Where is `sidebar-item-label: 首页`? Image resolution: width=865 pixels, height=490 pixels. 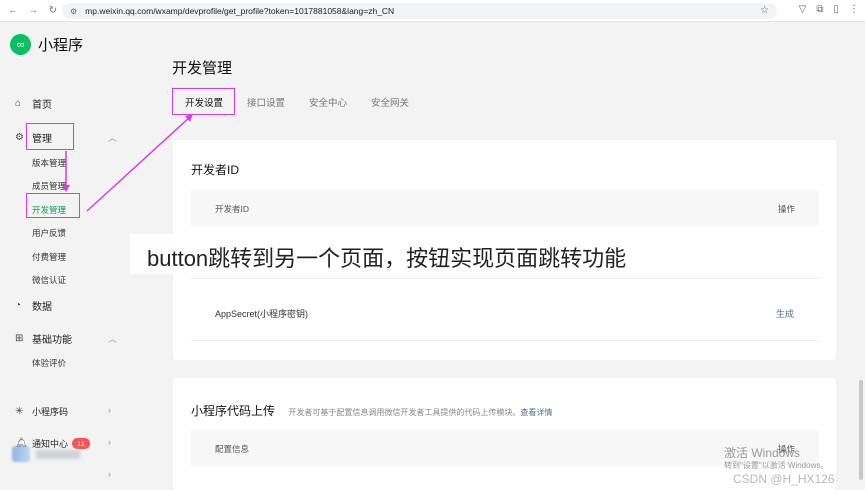 sidebar-item-label: 首页 is located at coordinates (42, 105).